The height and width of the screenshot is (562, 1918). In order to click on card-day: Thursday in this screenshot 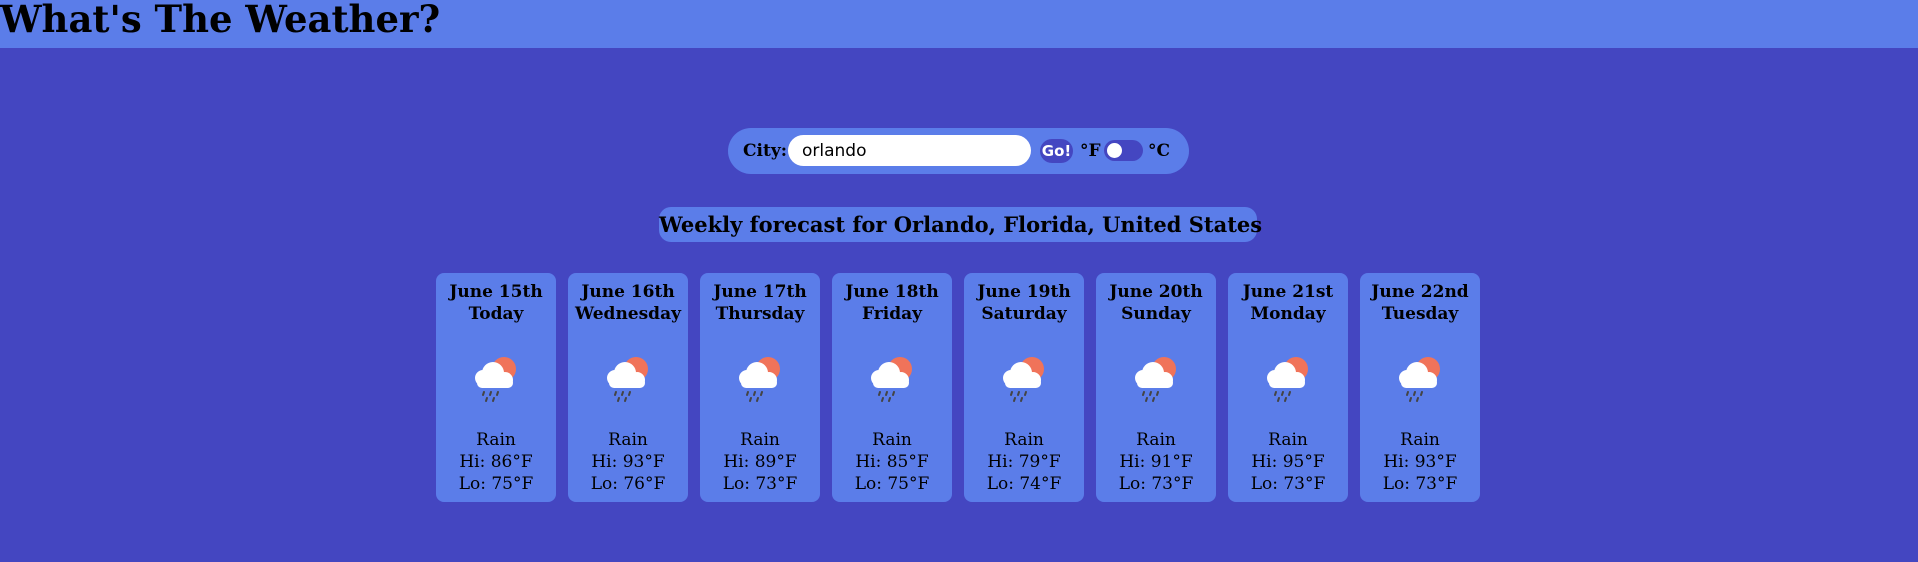, I will do `click(760, 314)`.